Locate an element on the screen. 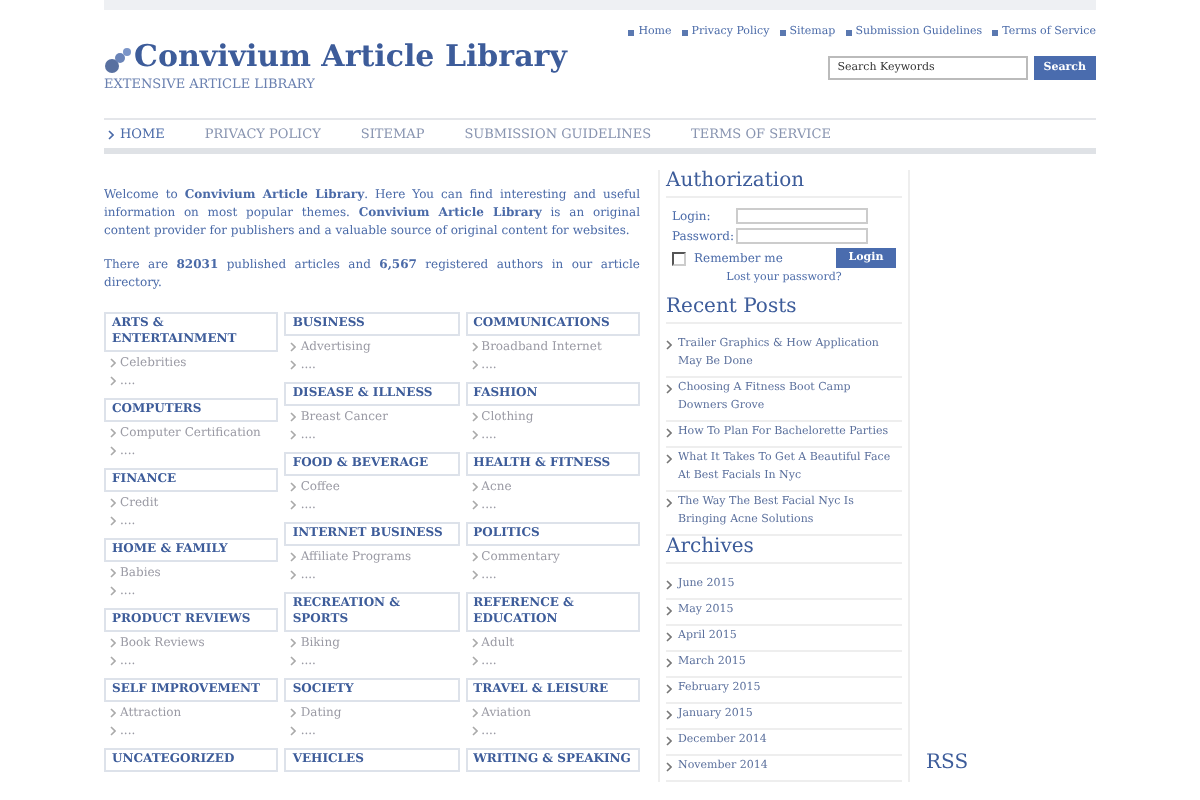 Image resolution: width=1200 pixels, height=800 pixels. password-field is located at coordinates (802, 236).